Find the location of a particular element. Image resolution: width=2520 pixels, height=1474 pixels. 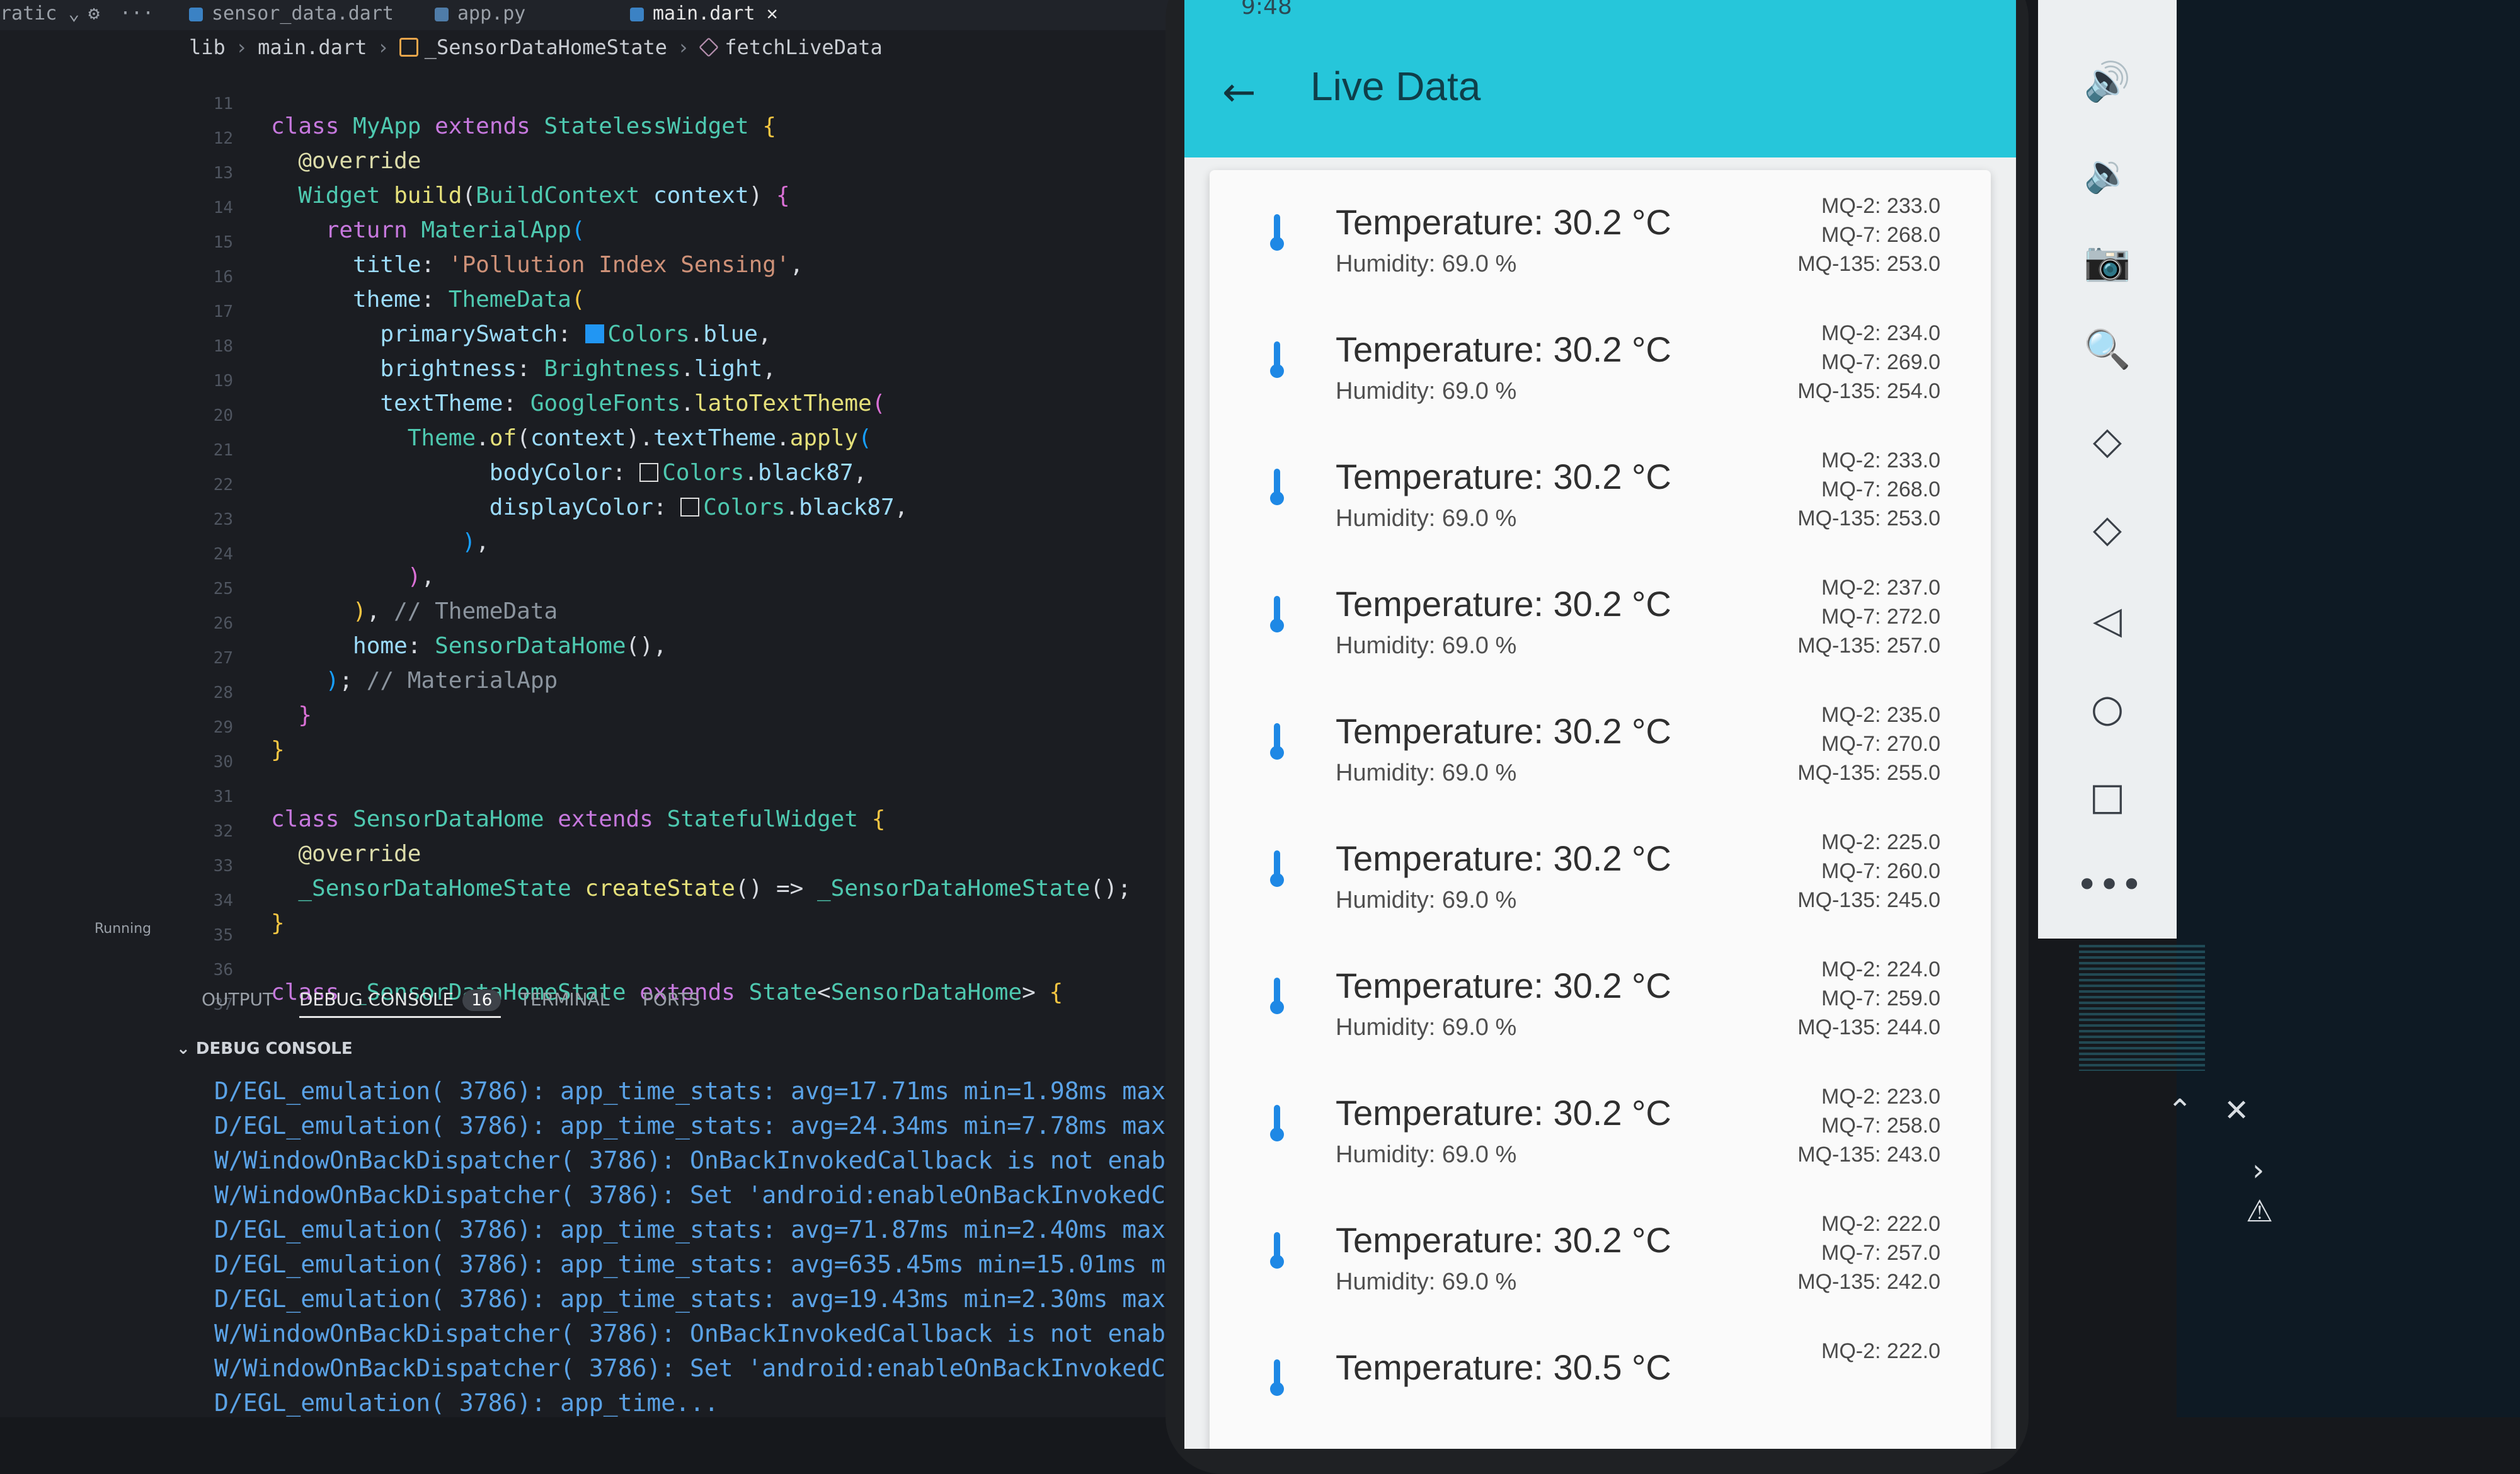

code-line: ); // MaterialApp is located at coordinates (441, 681).